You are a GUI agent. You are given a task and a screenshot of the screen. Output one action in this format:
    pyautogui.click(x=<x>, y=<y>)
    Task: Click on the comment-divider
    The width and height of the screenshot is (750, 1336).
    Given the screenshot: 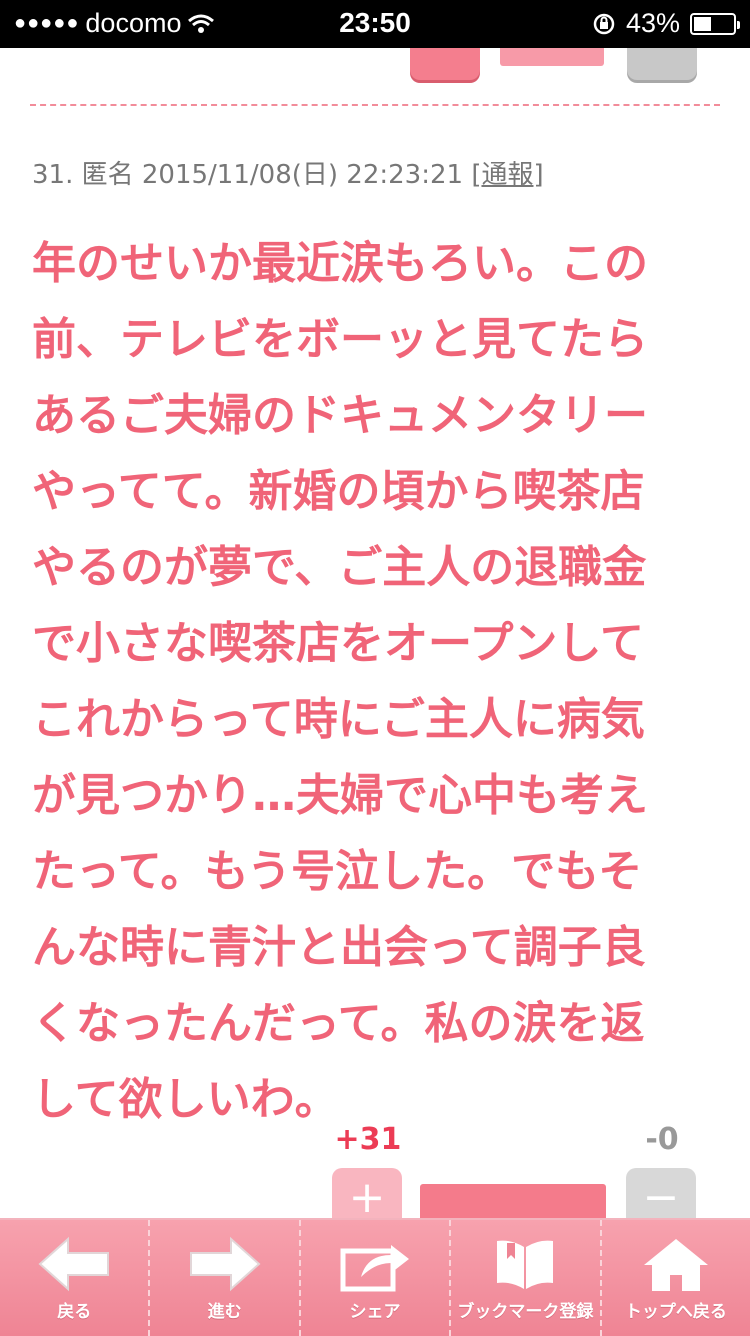 What is the action you would take?
    pyautogui.click(x=375, y=105)
    